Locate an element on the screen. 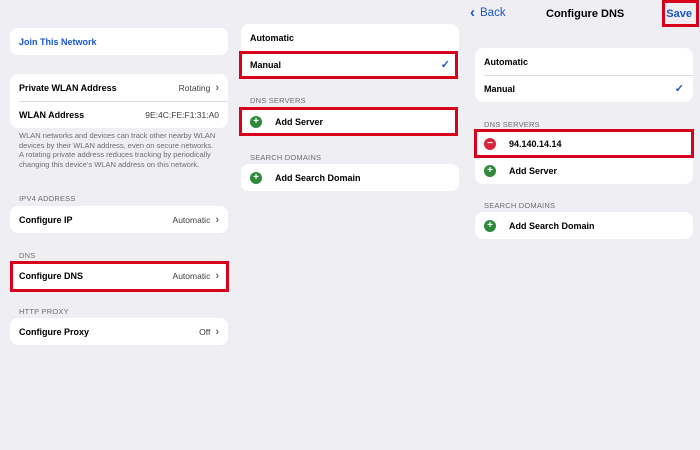 This screenshot has width=700, height=450. http-proxy-section-header: HTTP PROXY is located at coordinates (44, 311).